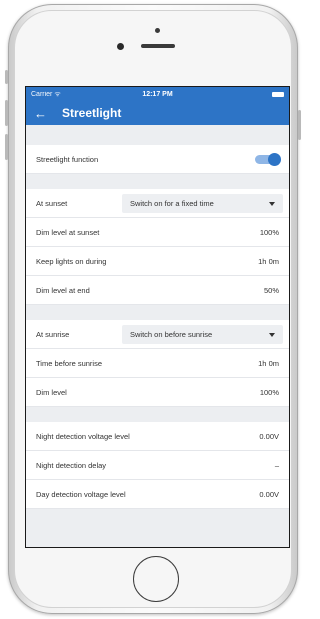 This screenshot has height=619, width=320. Describe the element at coordinates (157, 363) in the screenshot. I see `time-before-sunrise-row: Time before sunrise 1h 0m` at that location.